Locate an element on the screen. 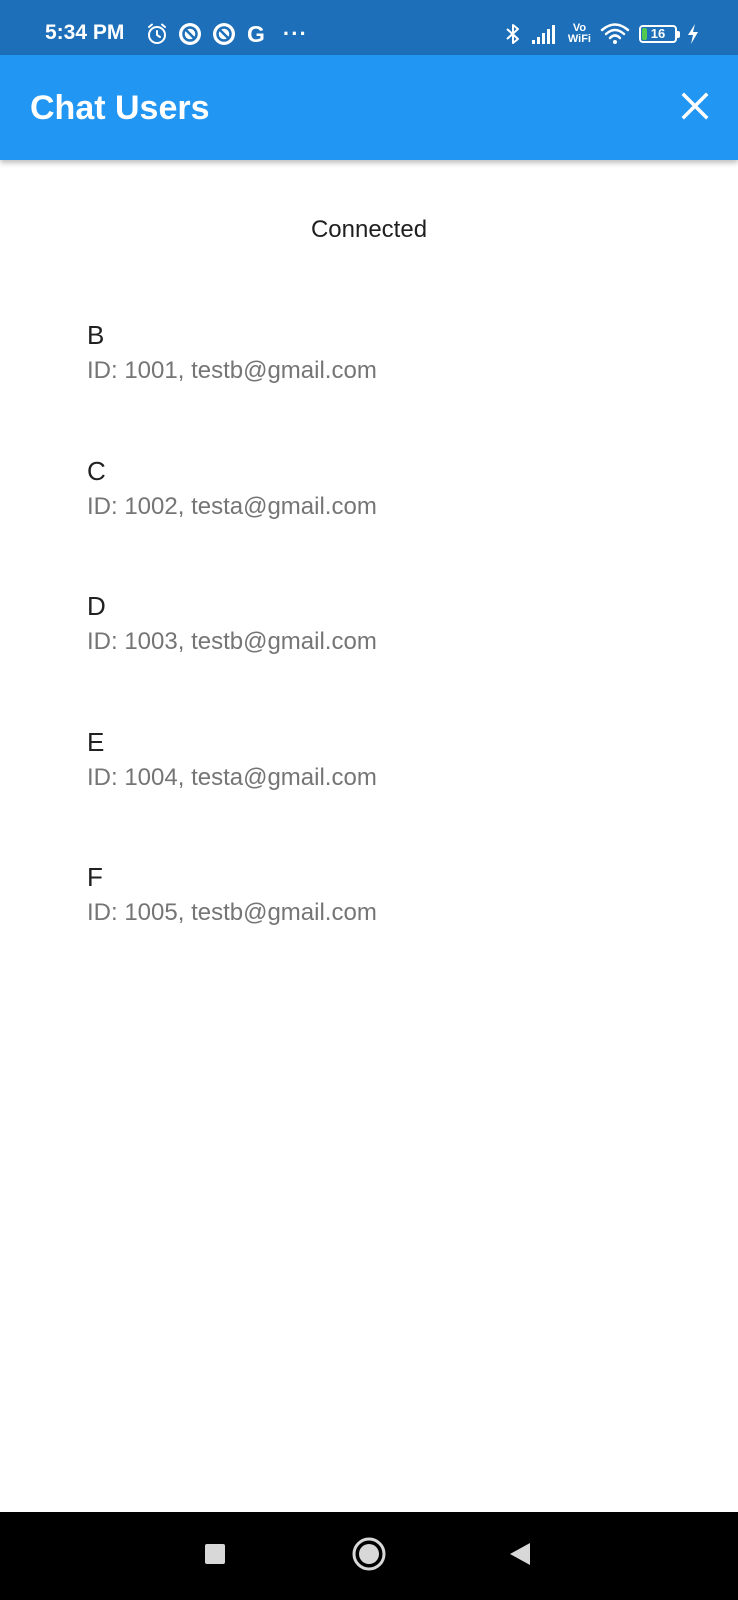 This screenshot has height=1600, width=738. user-detail: ID: 1003, testb@gmail.com is located at coordinates (232, 641).